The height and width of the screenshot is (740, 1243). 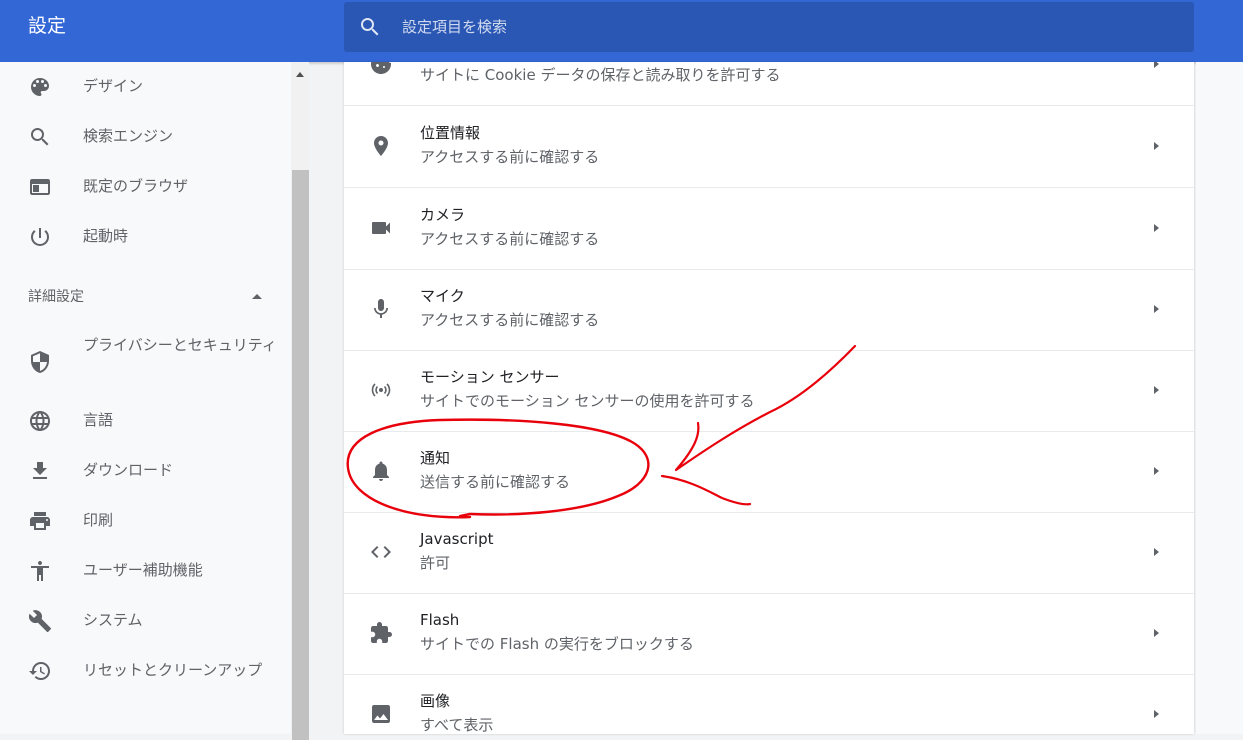 What do you see at coordinates (587, 401) in the screenshot?
I see `row-subtitle: サイトでのモーション センサーの使用を許可する` at bounding box center [587, 401].